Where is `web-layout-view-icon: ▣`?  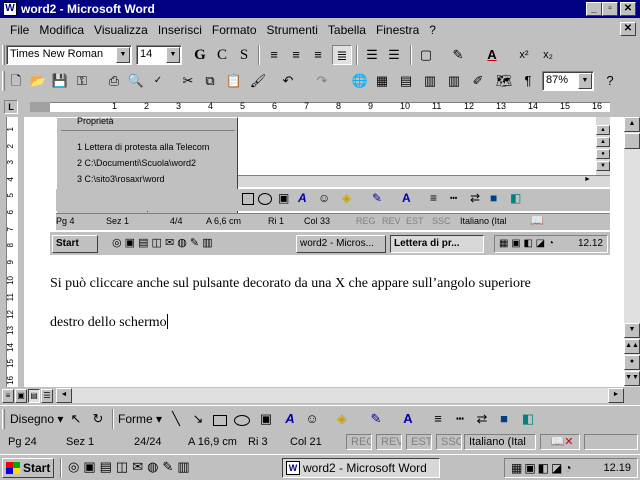
web-layout-view-icon: ▣ is located at coordinates (21, 396).